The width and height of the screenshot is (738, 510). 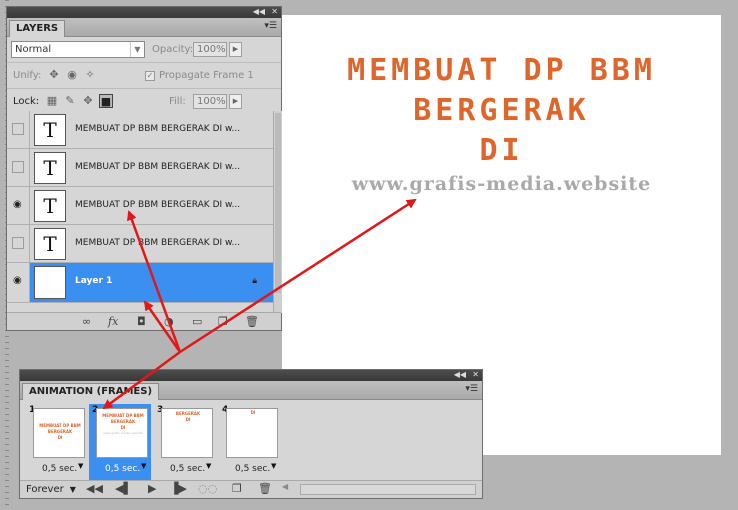 What do you see at coordinates (152, 488) in the screenshot?
I see `play-icon: ▶` at bounding box center [152, 488].